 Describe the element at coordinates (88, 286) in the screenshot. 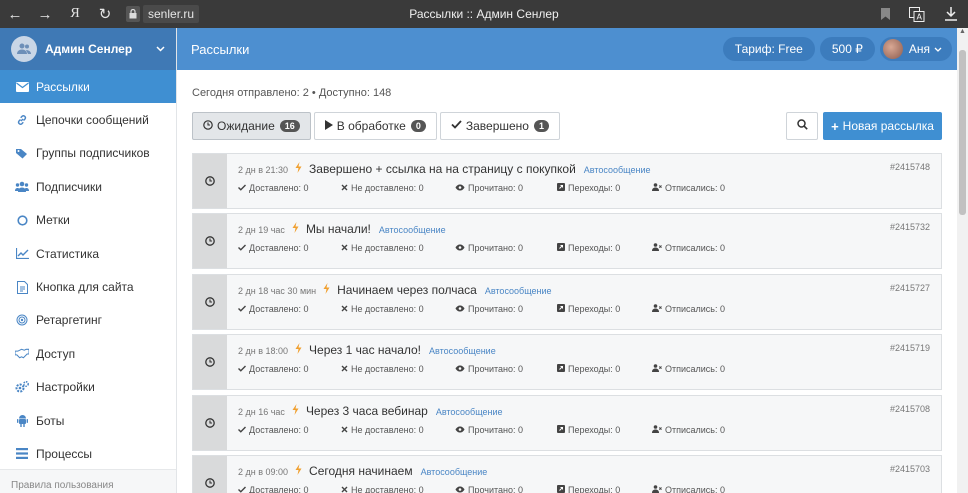

I see `sidebar-item-site-button: Кнопка для сайта` at that location.